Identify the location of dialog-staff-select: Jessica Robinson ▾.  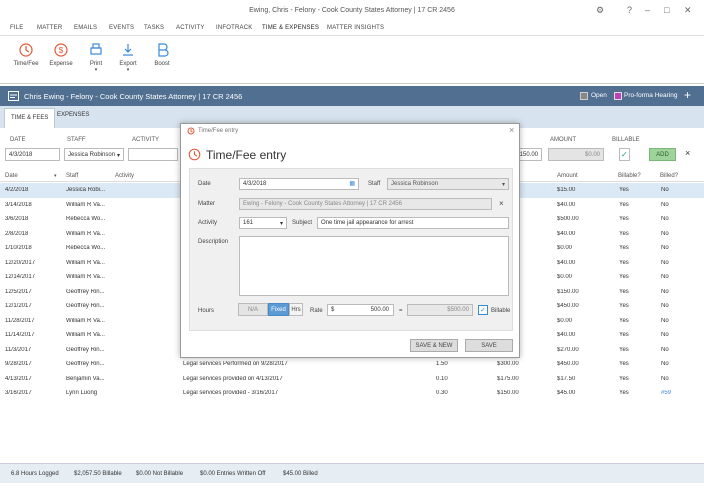
(448, 184).